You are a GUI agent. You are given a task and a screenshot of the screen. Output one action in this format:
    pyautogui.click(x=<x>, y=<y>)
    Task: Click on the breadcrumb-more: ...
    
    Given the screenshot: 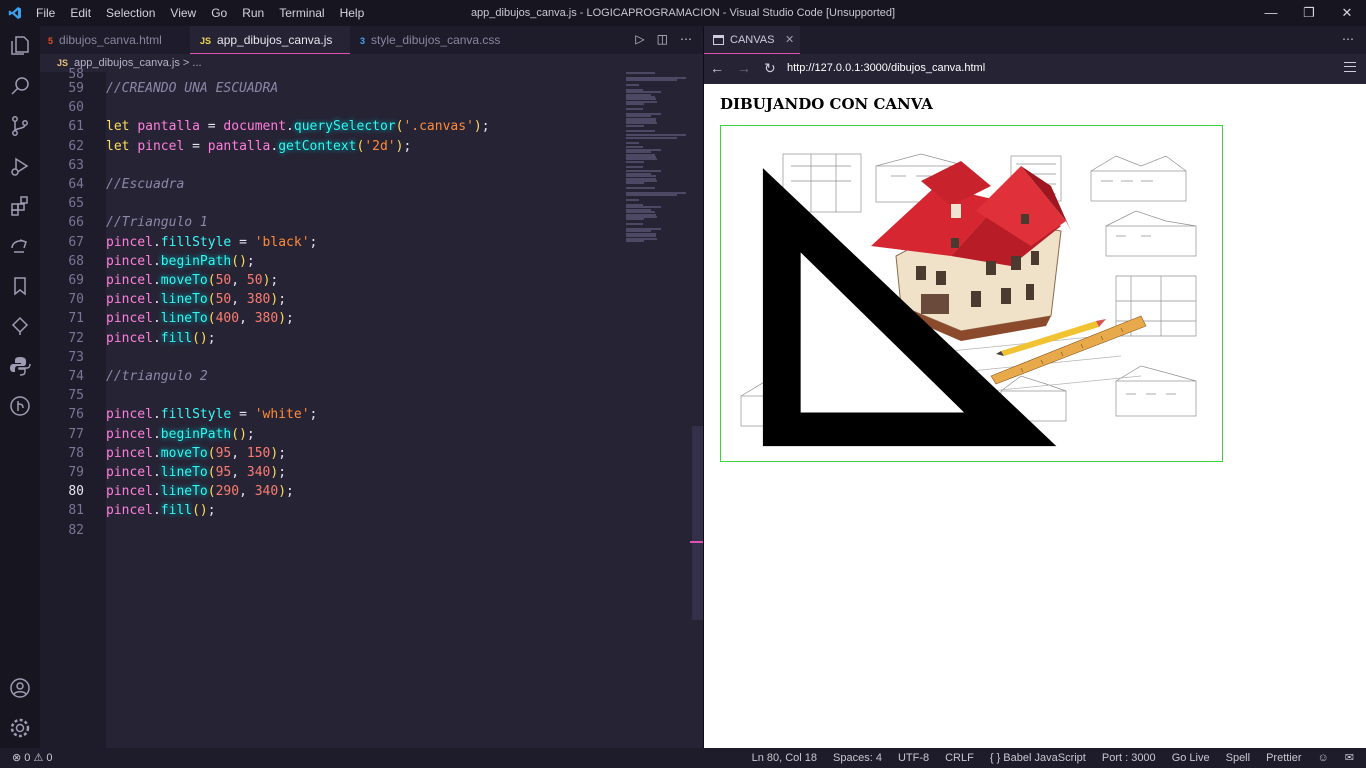 What is the action you would take?
    pyautogui.click(x=196, y=63)
    